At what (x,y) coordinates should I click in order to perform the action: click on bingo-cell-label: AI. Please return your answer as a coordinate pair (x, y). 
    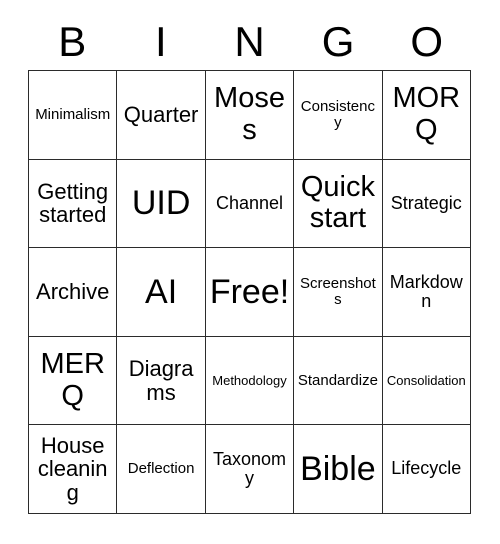
    Looking at the image, I should click on (161, 291).